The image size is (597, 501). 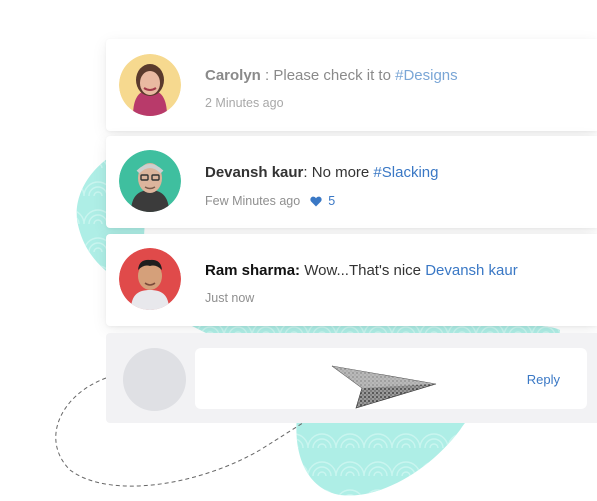 I want to click on reply-composer: Reply, so click(x=351, y=378).